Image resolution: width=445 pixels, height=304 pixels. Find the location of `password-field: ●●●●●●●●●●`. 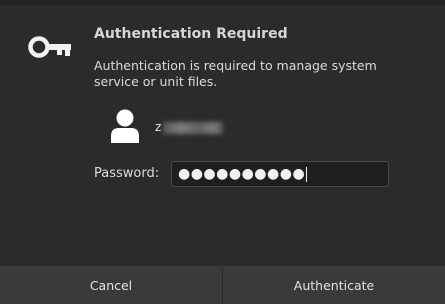

password-field: ●●●●●●●●●● is located at coordinates (280, 174).